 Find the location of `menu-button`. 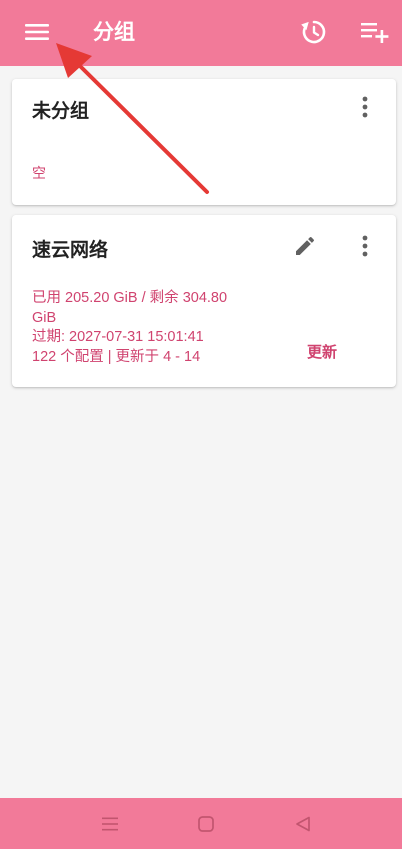

menu-button is located at coordinates (37, 32).